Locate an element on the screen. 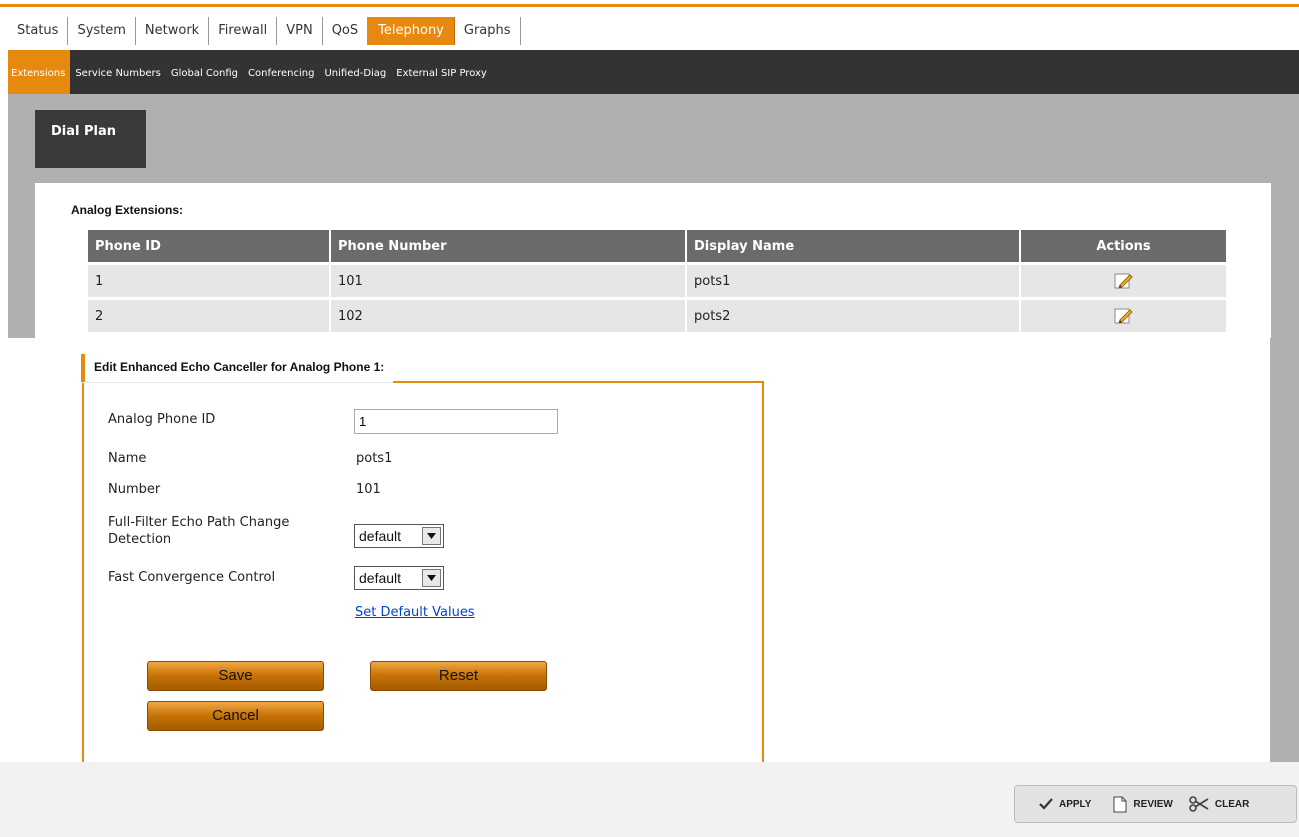 This screenshot has height=837, width=1299. action-bar: APPLY REVIEW CLEAR is located at coordinates (1155, 804).